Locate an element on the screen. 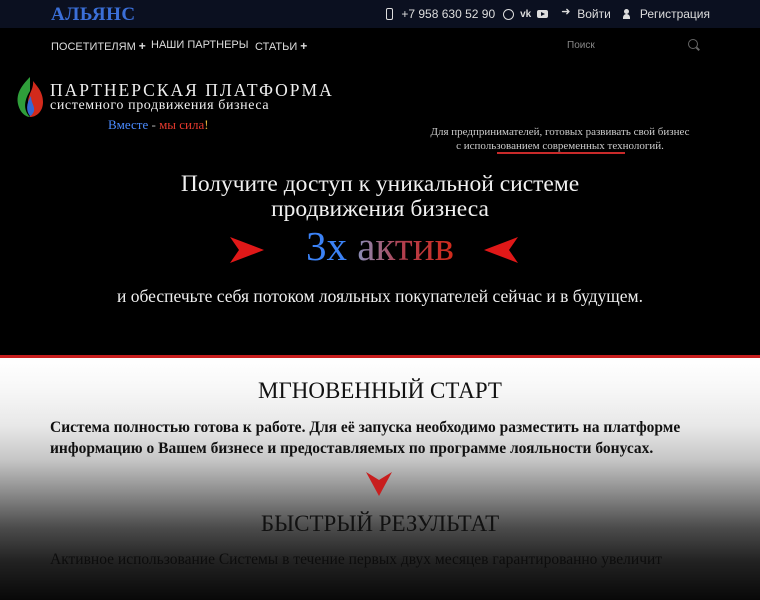 This screenshot has height=600, width=760. whatsapp-icon is located at coordinates (509, 14).